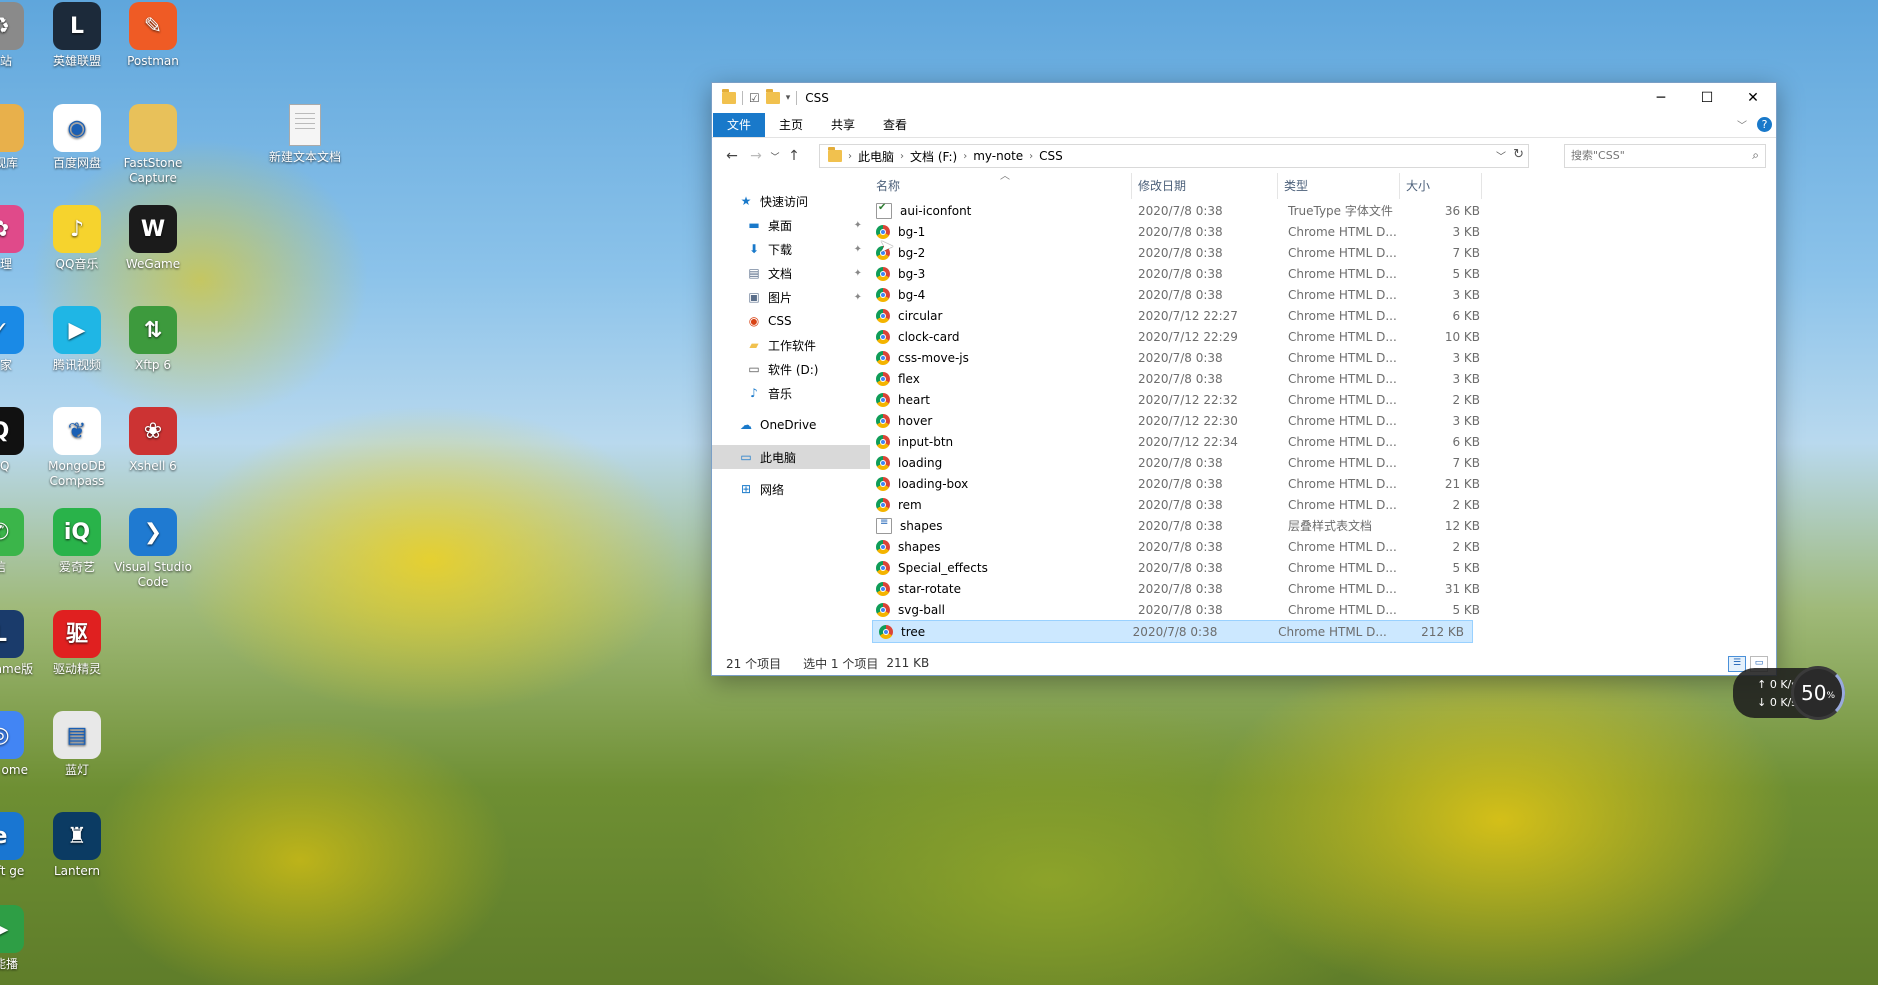  I want to click on breadcrumb-drive: 文档 (F:), so click(933, 156).